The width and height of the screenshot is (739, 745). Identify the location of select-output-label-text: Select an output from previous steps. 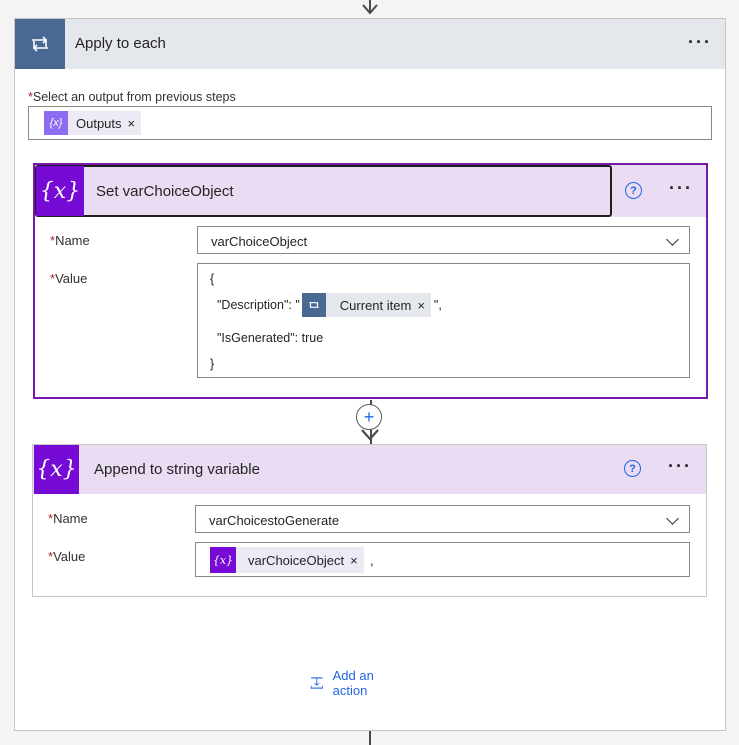
(134, 97).